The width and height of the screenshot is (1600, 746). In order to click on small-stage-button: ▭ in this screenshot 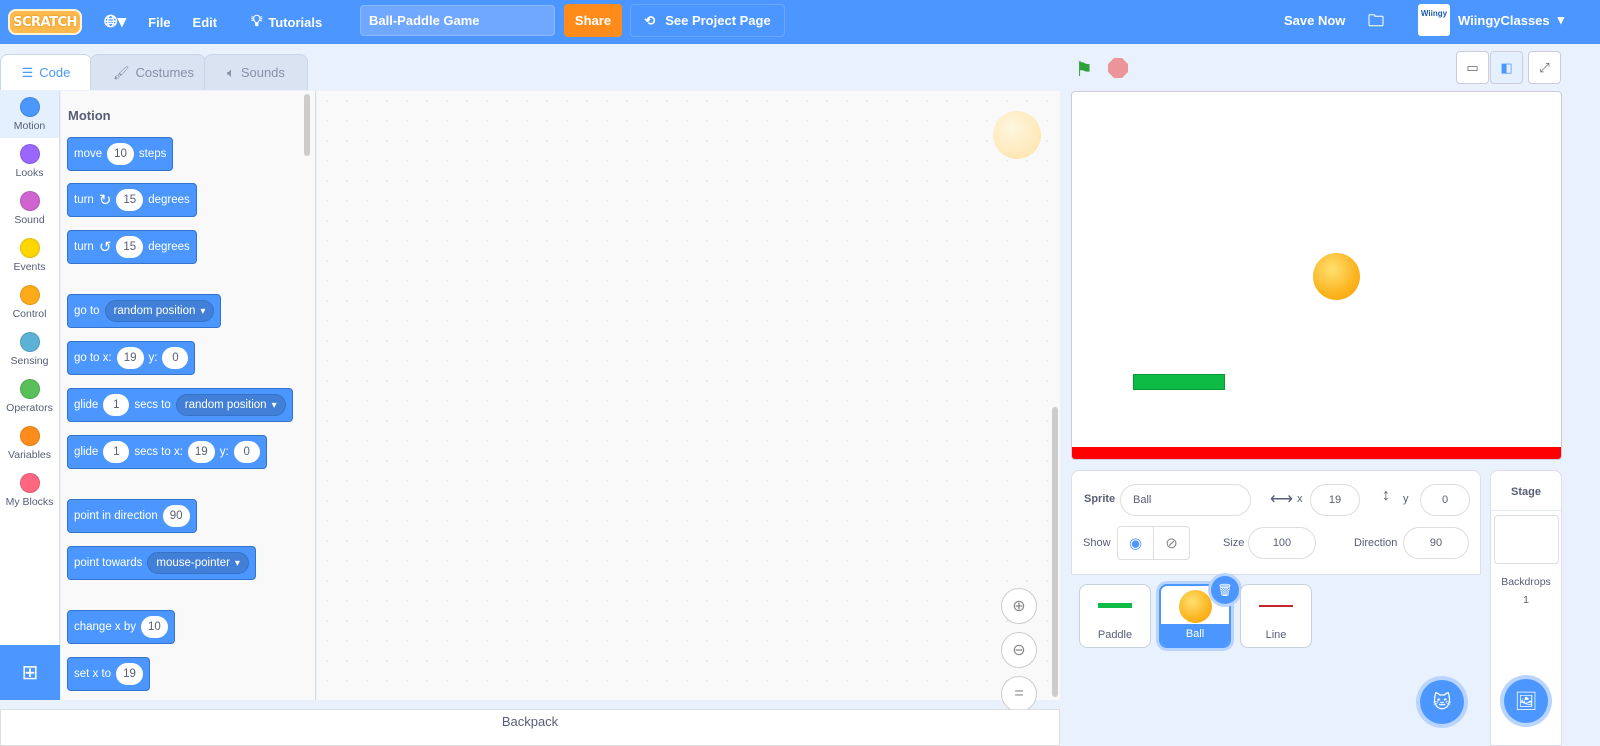, I will do `click(1472, 67)`.